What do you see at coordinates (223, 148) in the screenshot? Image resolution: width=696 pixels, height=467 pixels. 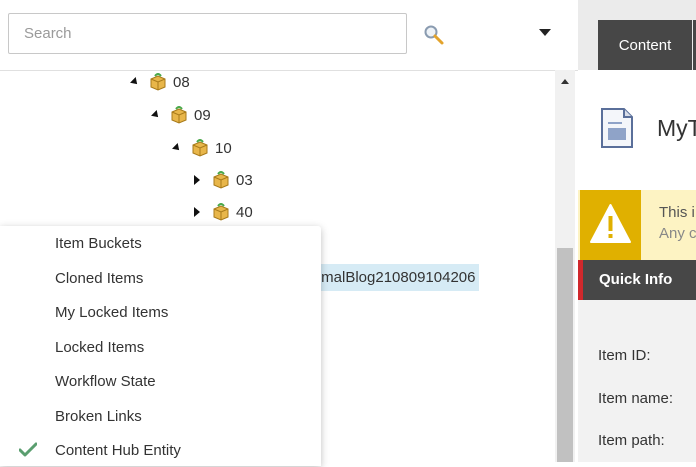 I see `tree-node-label: 10` at bounding box center [223, 148].